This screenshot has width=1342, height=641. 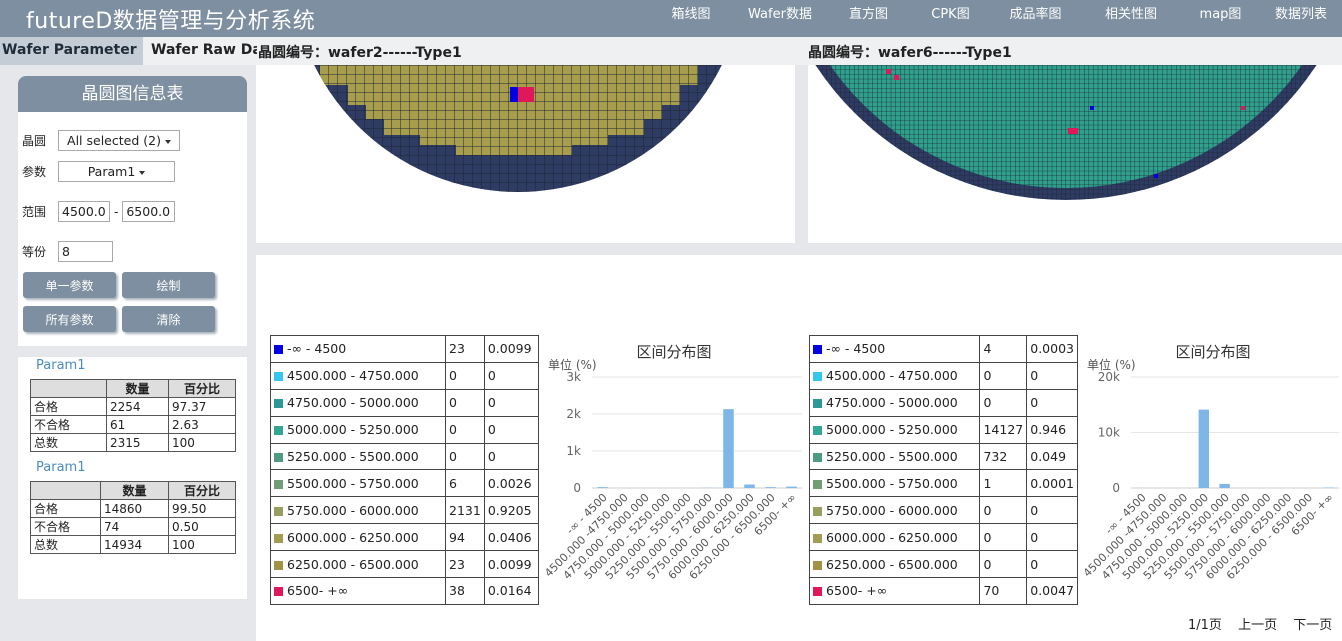 I want to click on table-row: 4500.000 - 4750.000 0 0, so click(x=405, y=375).